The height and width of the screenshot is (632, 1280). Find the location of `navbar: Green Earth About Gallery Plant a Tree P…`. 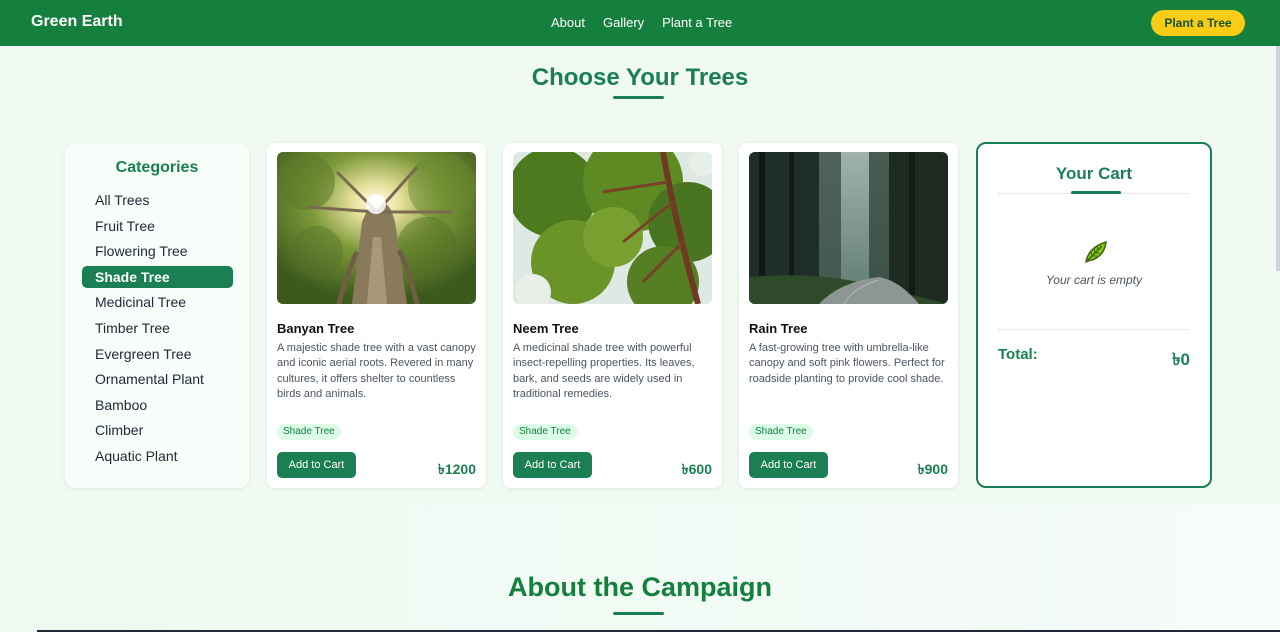

navbar: Green Earth About Gallery Plant a Tree P… is located at coordinates (640, 23).